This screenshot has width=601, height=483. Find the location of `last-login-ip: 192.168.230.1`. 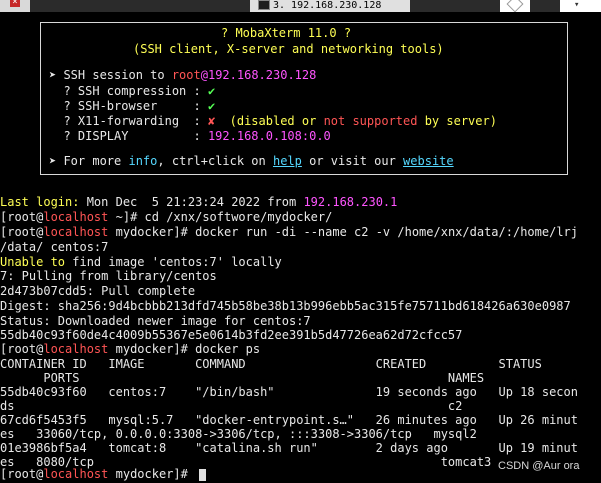

last-login-ip: 192.168.230.1 is located at coordinates (350, 202).